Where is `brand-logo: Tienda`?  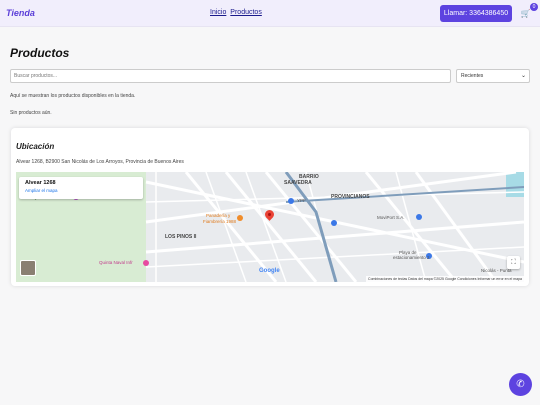 brand-logo: Tienda is located at coordinates (20, 13).